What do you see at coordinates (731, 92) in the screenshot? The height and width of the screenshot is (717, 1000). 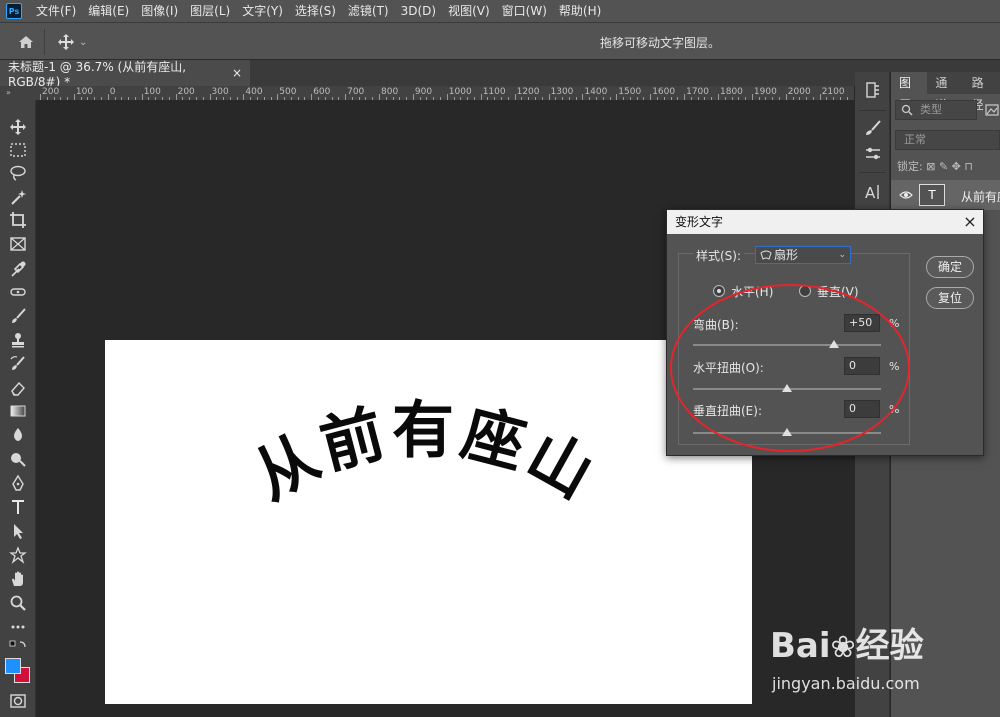 I see `ruler-label: 1800` at bounding box center [731, 92].